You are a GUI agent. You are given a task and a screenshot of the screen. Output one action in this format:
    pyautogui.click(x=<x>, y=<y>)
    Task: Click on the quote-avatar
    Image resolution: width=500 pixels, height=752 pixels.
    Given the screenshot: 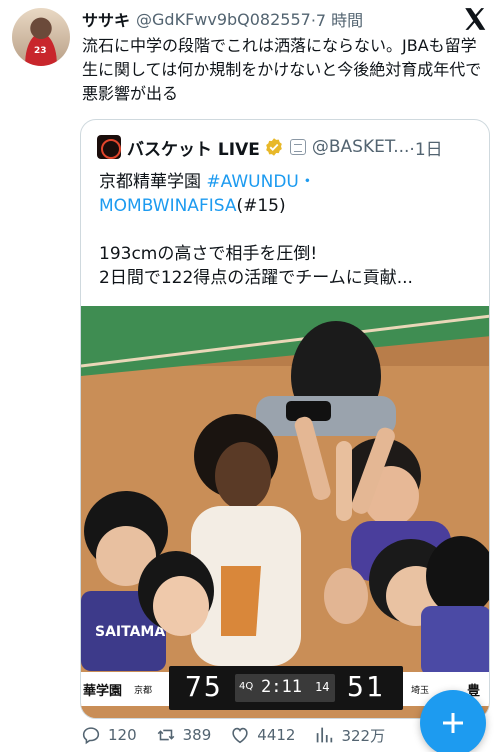 What is the action you would take?
    pyautogui.click(x=109, y=147)
    